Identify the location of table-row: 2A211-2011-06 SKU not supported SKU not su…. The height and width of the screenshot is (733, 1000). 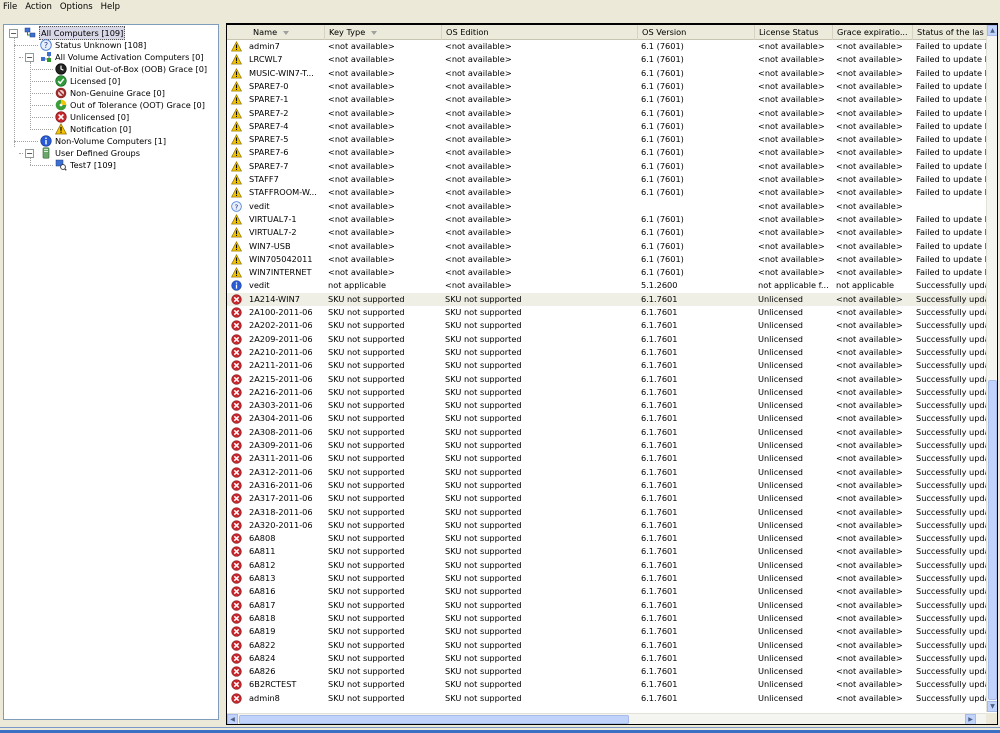
(608, 365).